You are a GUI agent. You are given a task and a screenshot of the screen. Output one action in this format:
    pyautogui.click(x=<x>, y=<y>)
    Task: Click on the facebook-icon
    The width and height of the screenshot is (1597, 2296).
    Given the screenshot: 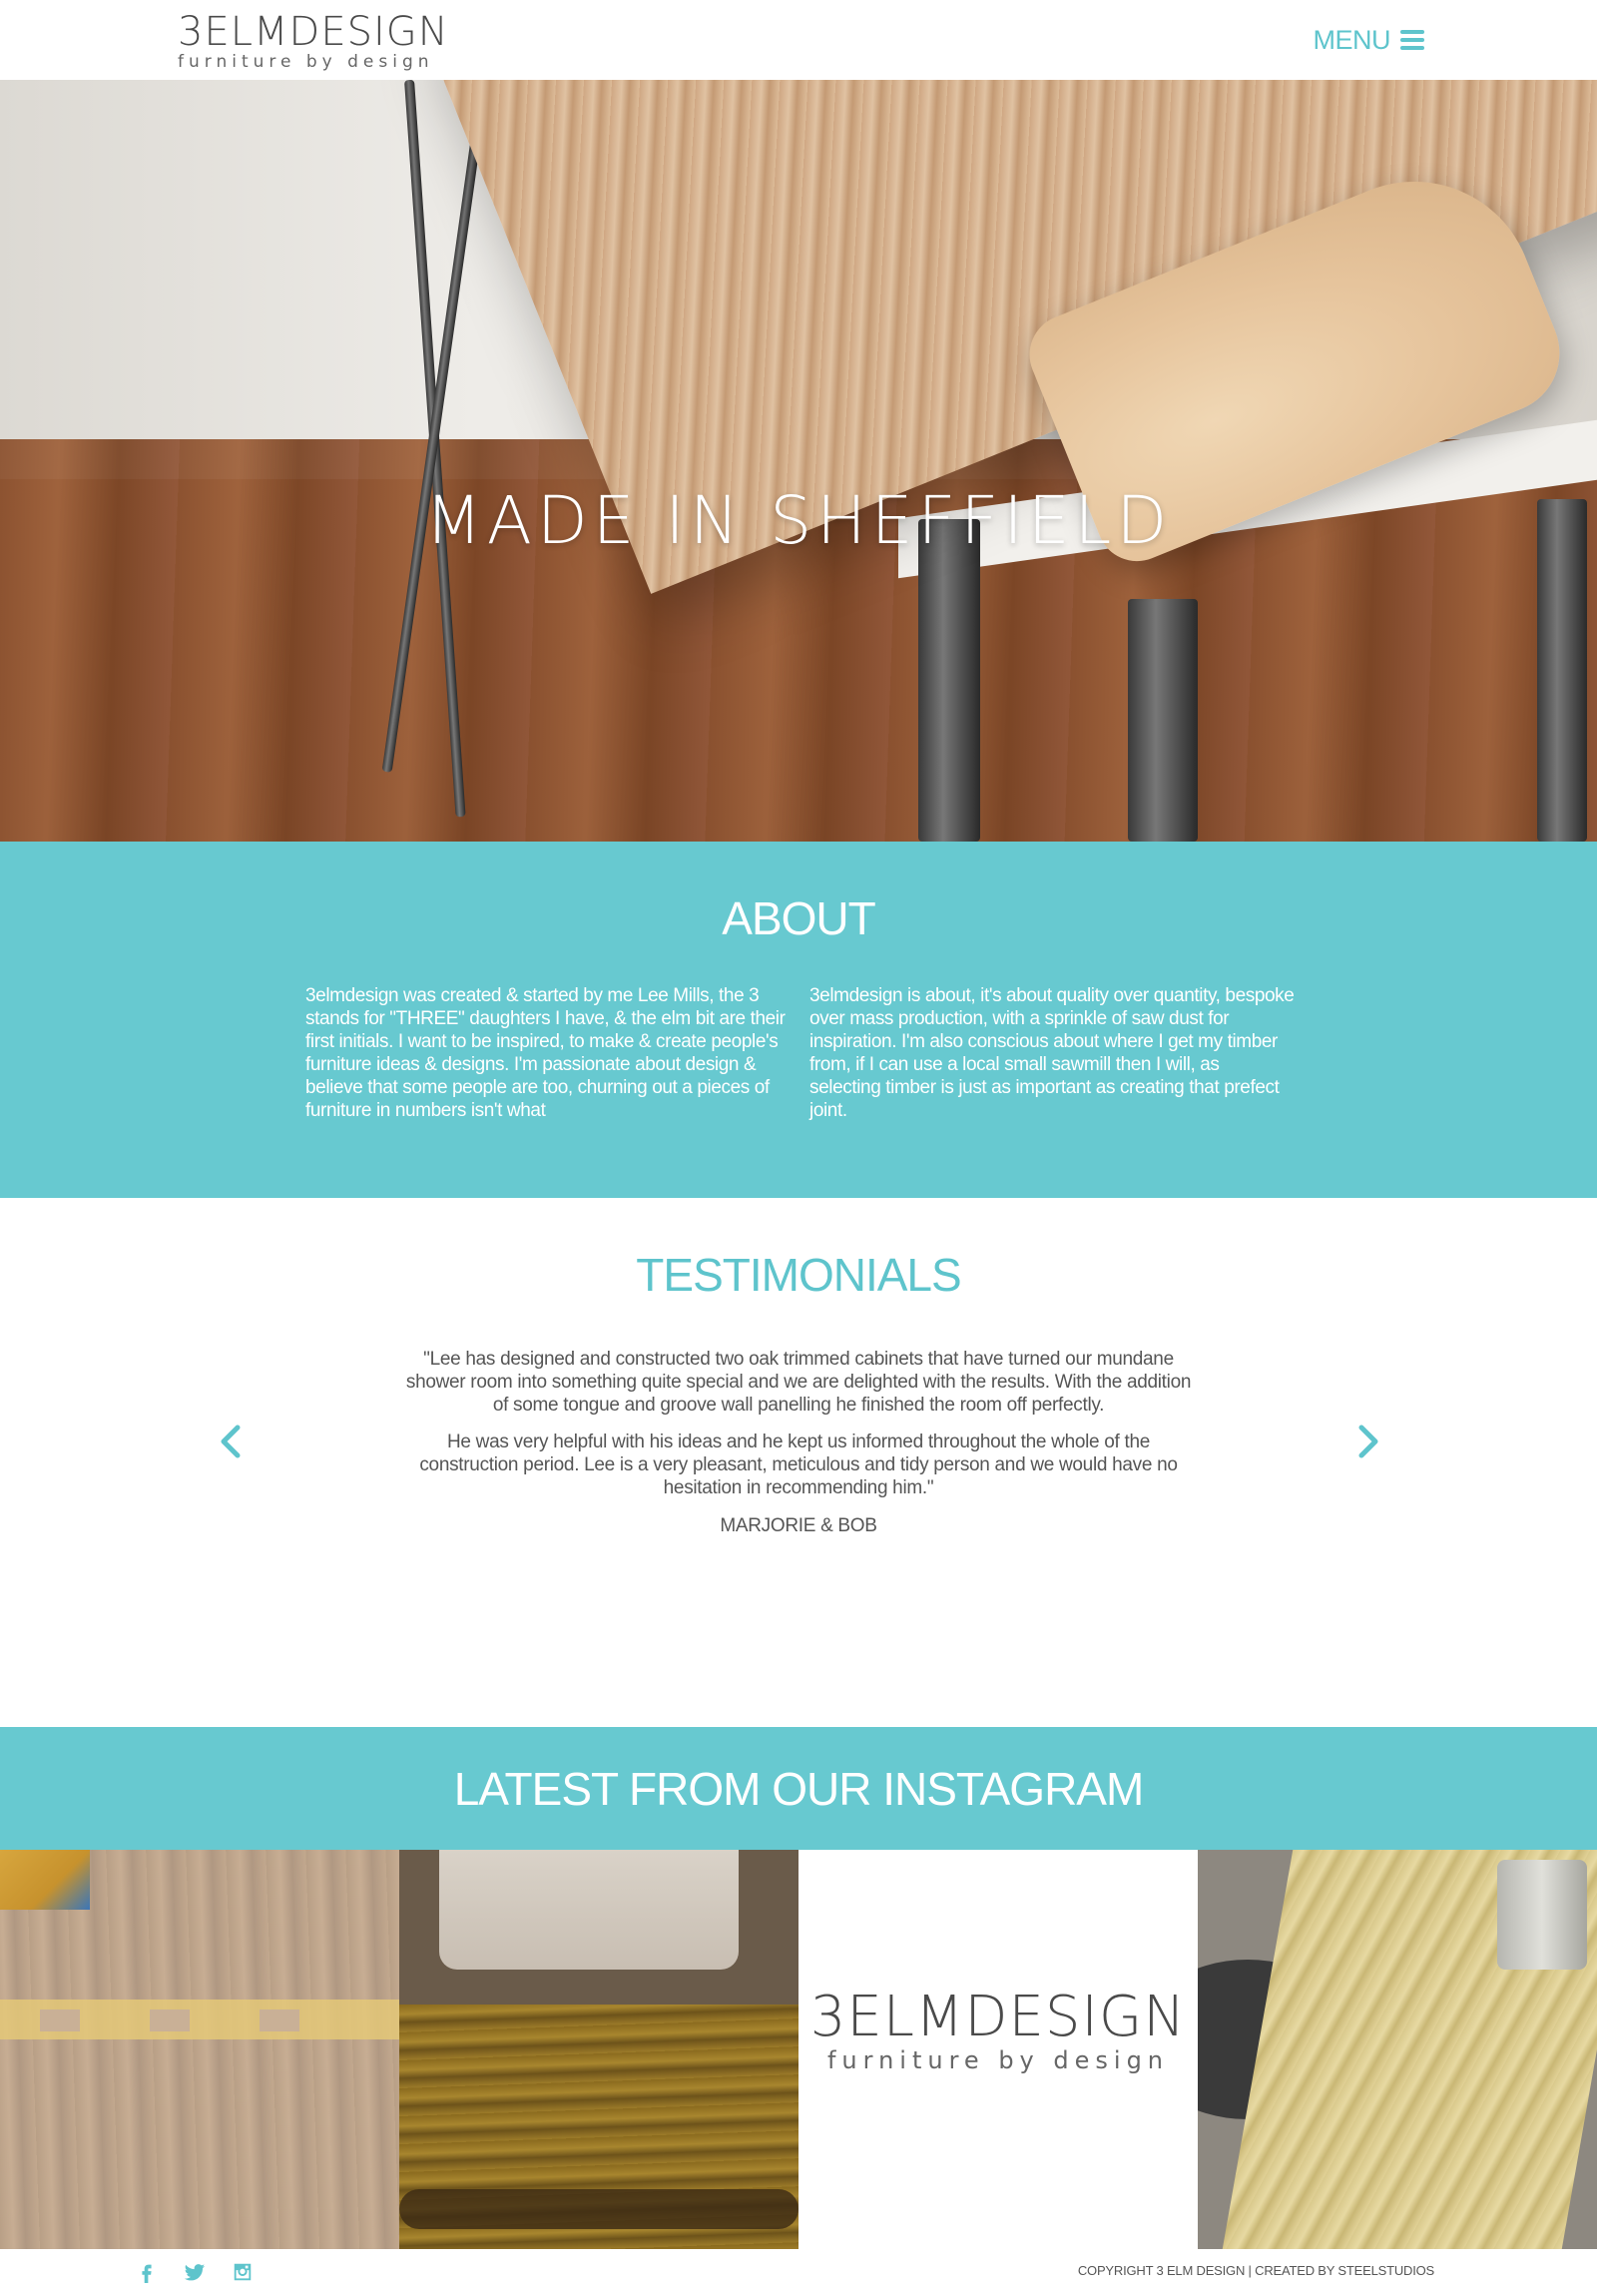 What is the action you would take?
    pyautogui.click(x=147, y=2272)
    